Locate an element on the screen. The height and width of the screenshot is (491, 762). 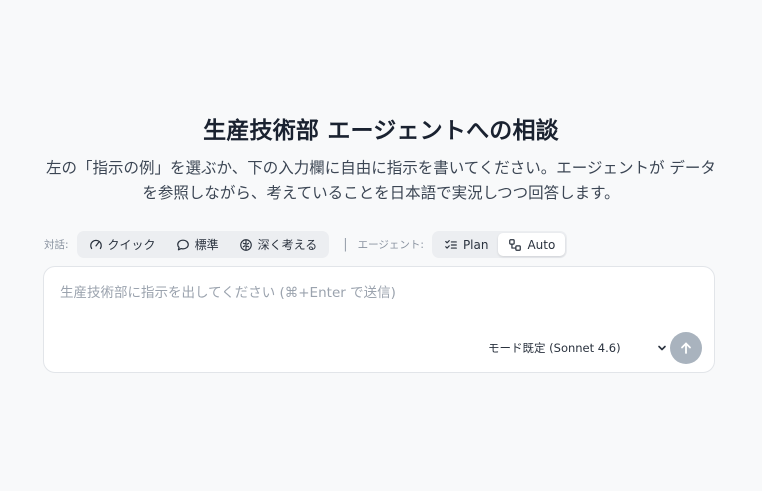
brain-icon is located at coordinates (246, 245).